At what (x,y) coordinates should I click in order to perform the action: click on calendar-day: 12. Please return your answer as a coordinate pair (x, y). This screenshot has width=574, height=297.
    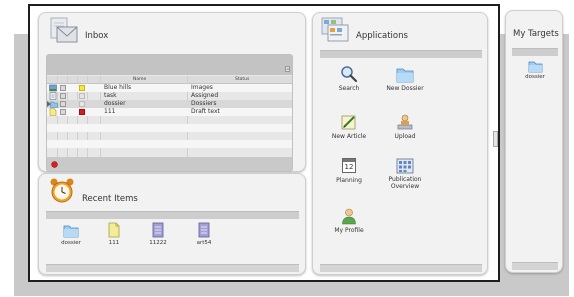
    Looking at the image, I should click on (349, 167).